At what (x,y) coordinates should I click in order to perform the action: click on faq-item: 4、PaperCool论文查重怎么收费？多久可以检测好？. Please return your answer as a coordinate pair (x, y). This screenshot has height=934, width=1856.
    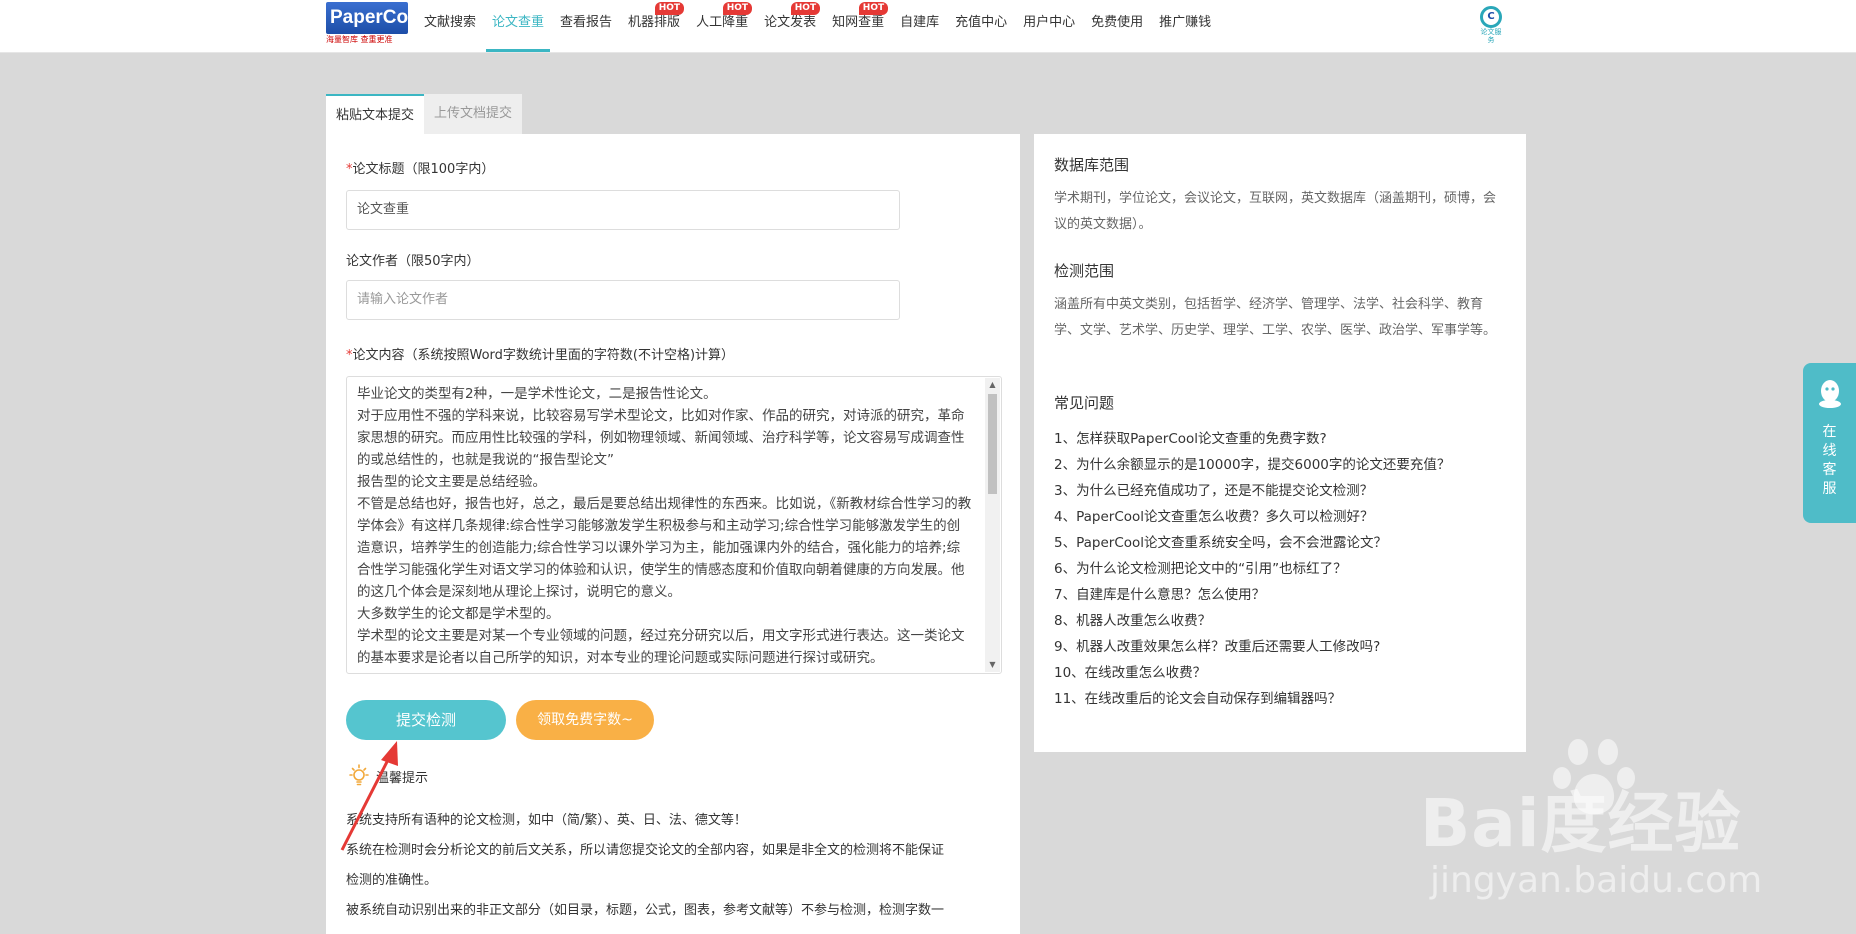
    Looking at the image, I should click on (1252, 517).